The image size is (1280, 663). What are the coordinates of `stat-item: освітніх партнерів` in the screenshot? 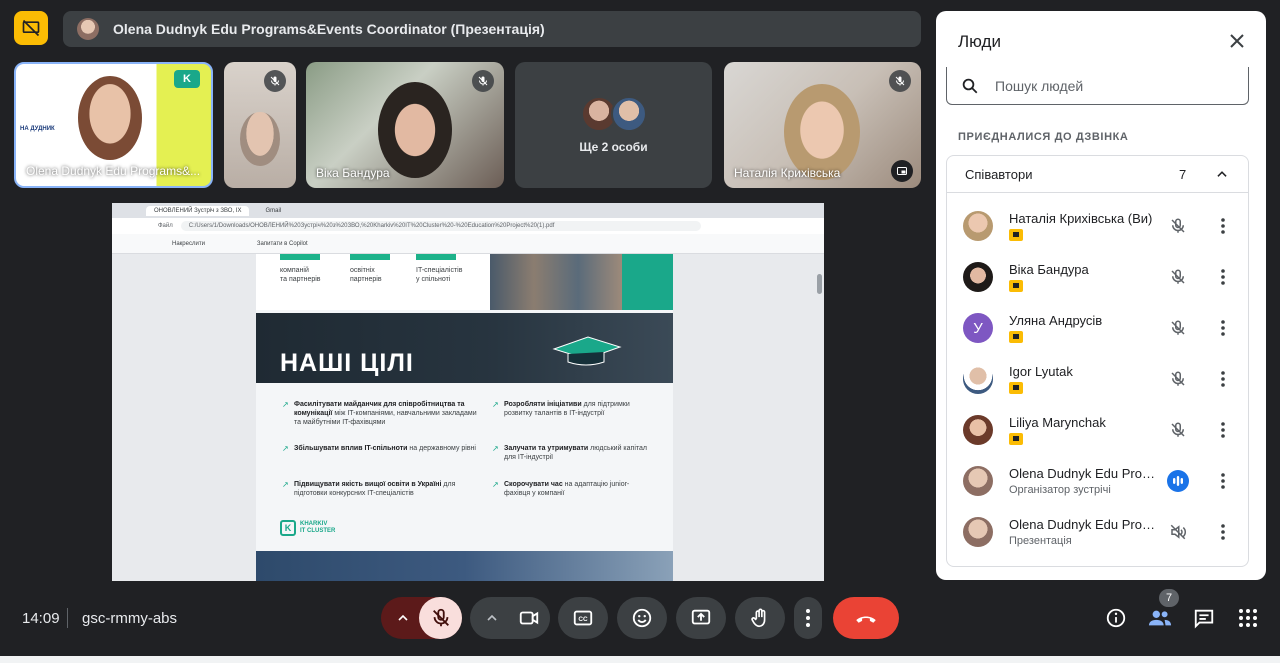 It's located at (370, 269).